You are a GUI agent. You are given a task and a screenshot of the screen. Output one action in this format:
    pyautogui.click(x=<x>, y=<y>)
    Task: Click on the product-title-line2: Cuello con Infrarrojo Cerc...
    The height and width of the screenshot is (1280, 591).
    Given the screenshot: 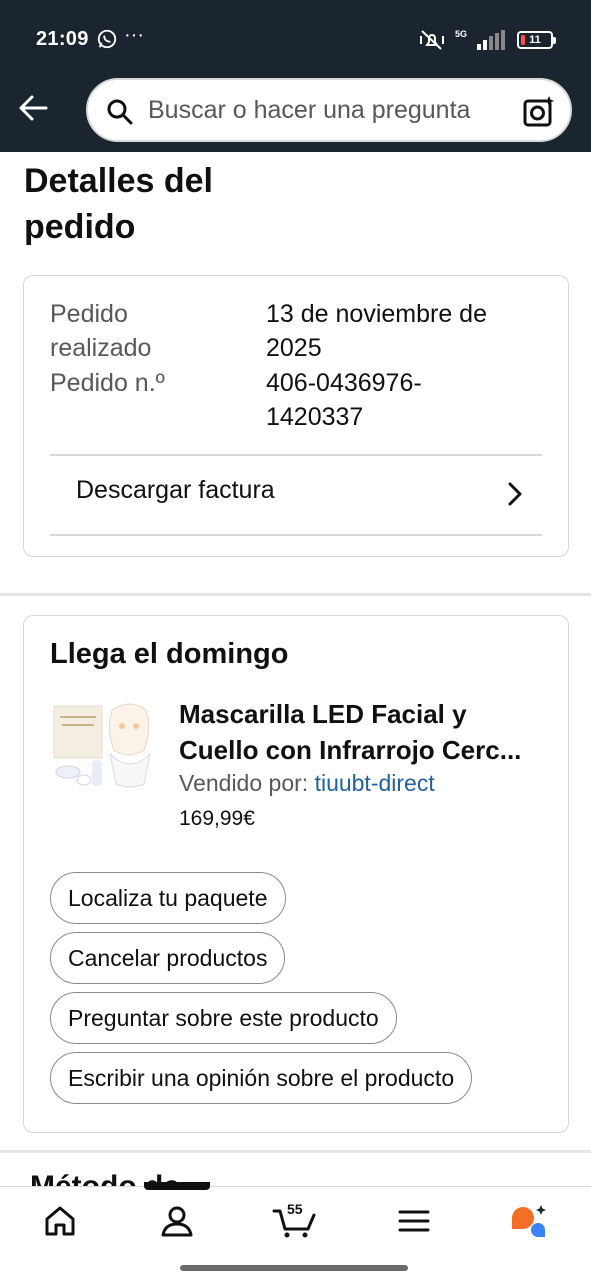 What is the action you would take?
    pyautogui.click(x=350, y=750)
    